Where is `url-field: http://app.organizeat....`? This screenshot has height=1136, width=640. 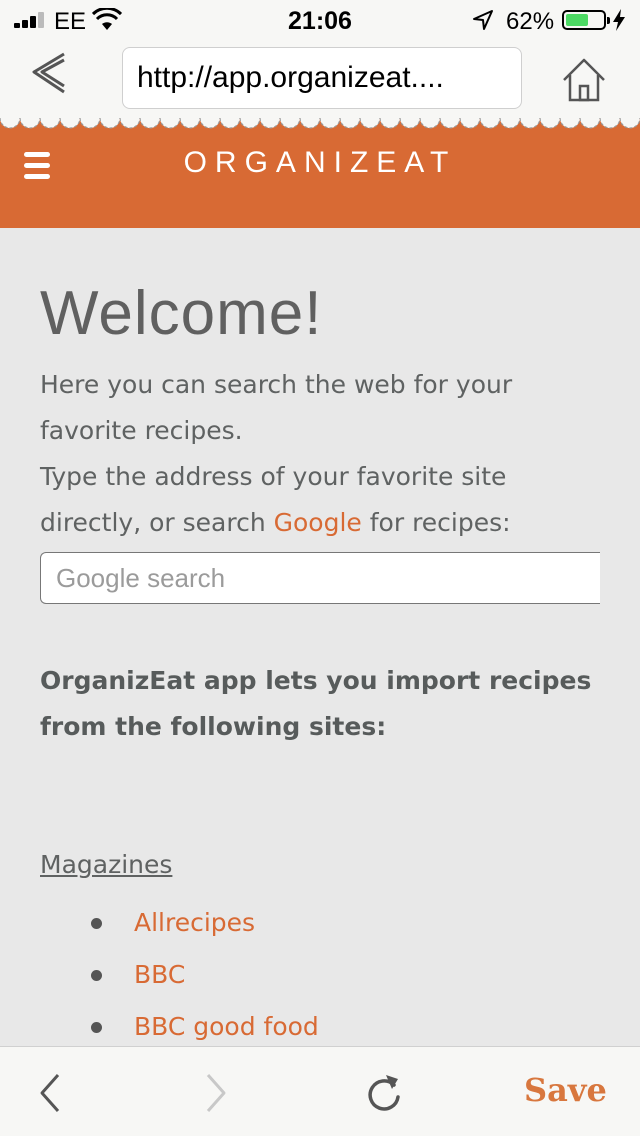
url-field: http://app.organizeat.... is located at coordinates (322, 78).